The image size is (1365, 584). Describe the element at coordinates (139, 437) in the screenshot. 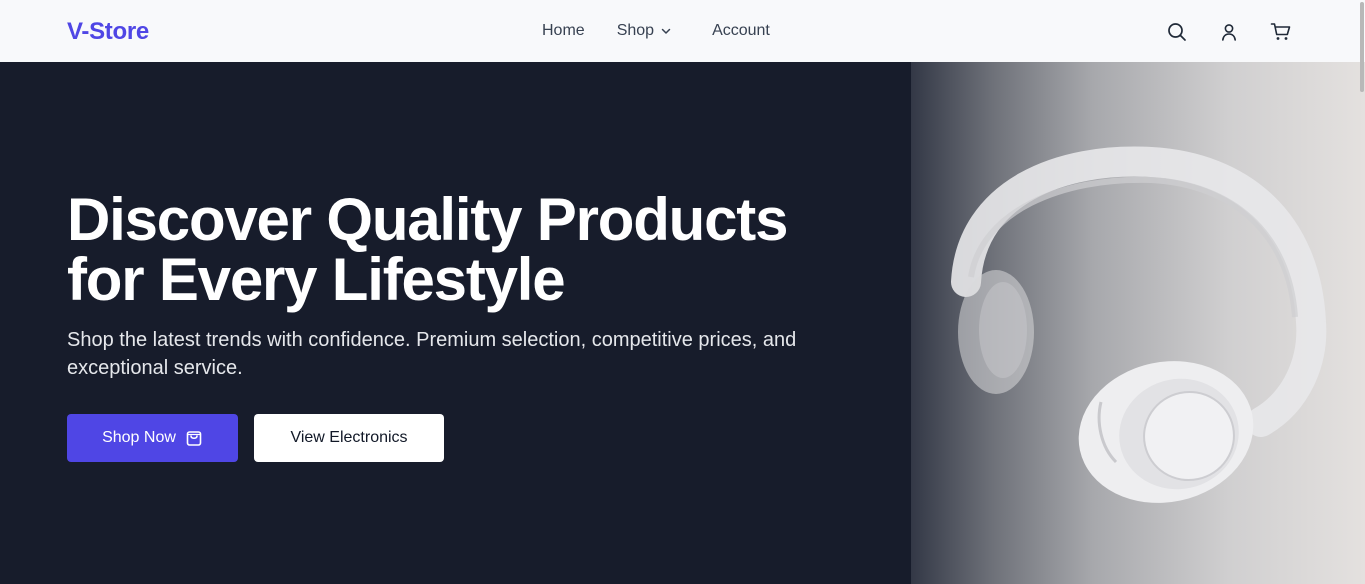

I see `shop-now-label: Shop Now` at that location.